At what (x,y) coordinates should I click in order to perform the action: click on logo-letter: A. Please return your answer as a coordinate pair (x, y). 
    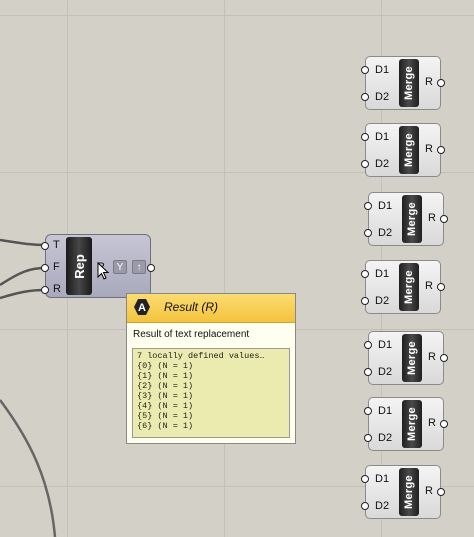
    Looking at the image, I should click on (142, 308).